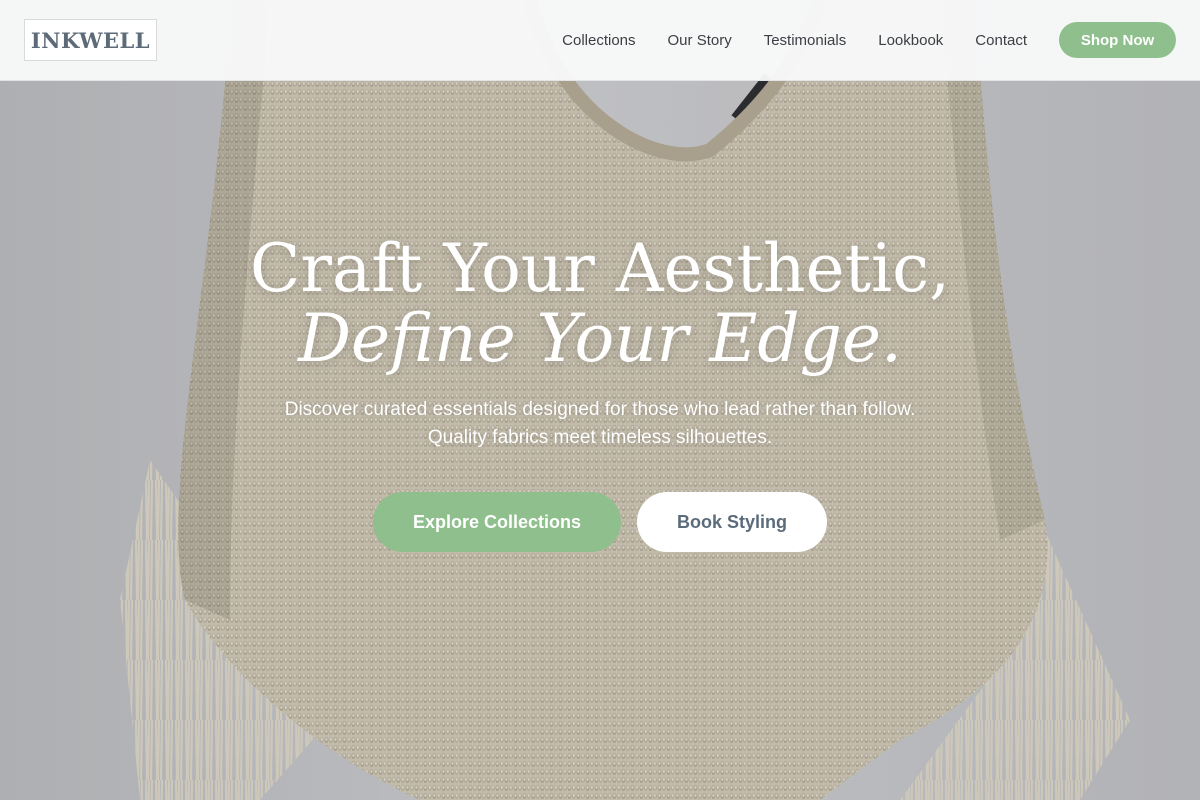  What do you see at coordinates (1117, 40) in the screenshot?
I see `shop-now-button: Shop Now` at bounding box center [1117, 40].